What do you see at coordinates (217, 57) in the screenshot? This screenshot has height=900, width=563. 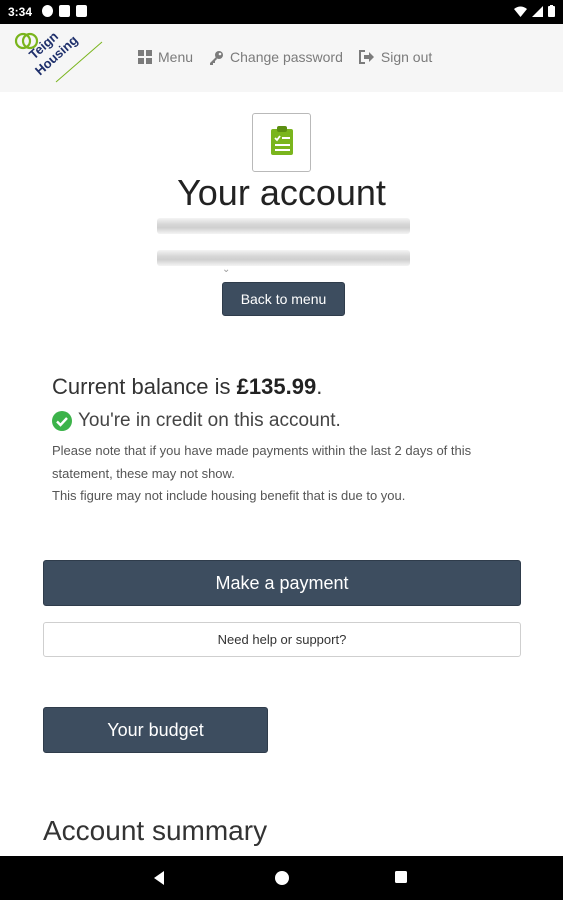 I see `key-icon` at bounding box center [217, 57].